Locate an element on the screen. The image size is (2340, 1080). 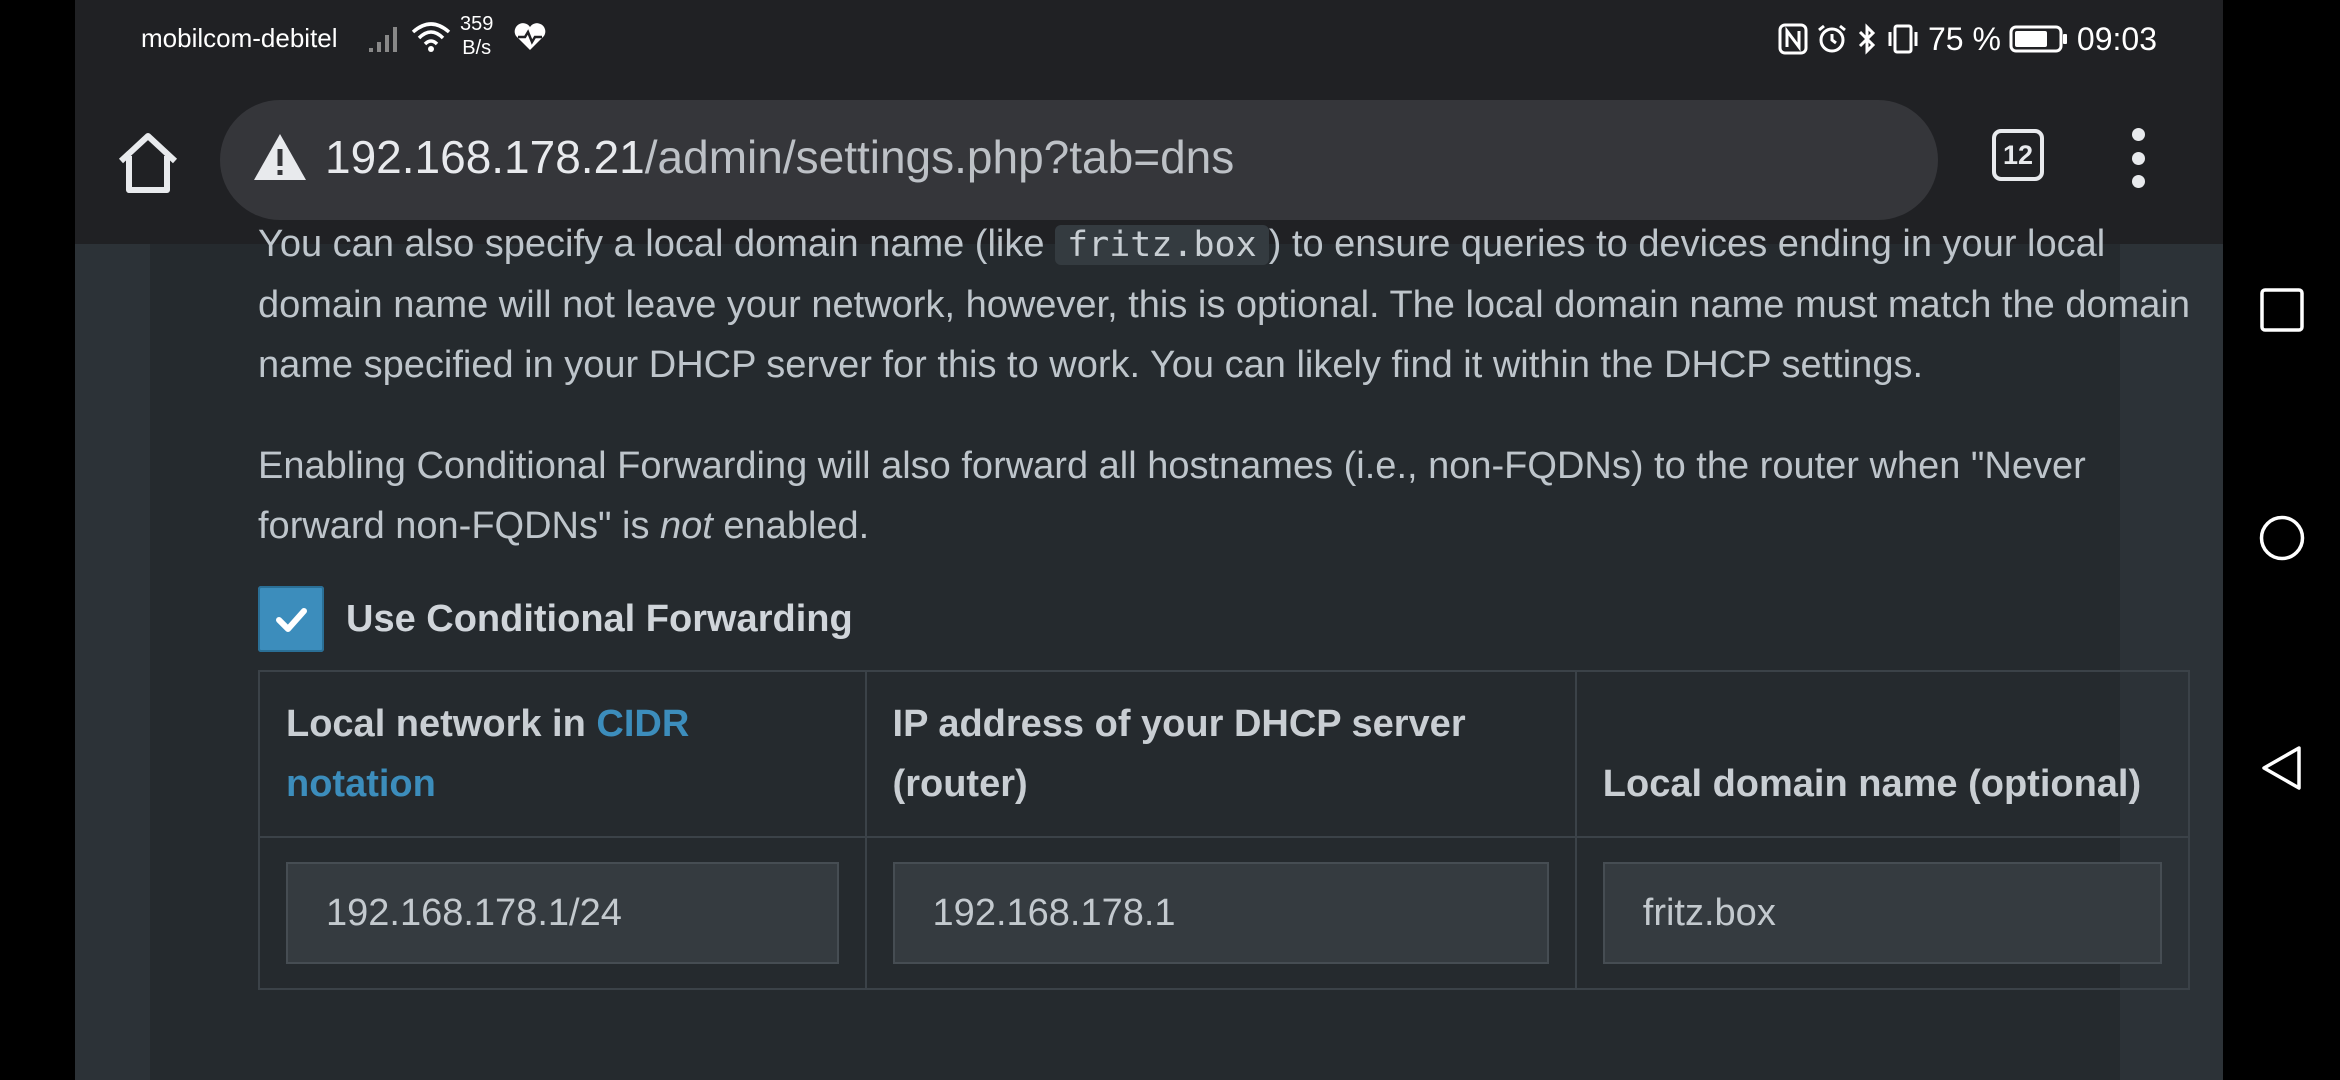
status-bar: mobilcom-debitel 359 B/s 75 % 09:03 is located at coordinates (1149, 39).